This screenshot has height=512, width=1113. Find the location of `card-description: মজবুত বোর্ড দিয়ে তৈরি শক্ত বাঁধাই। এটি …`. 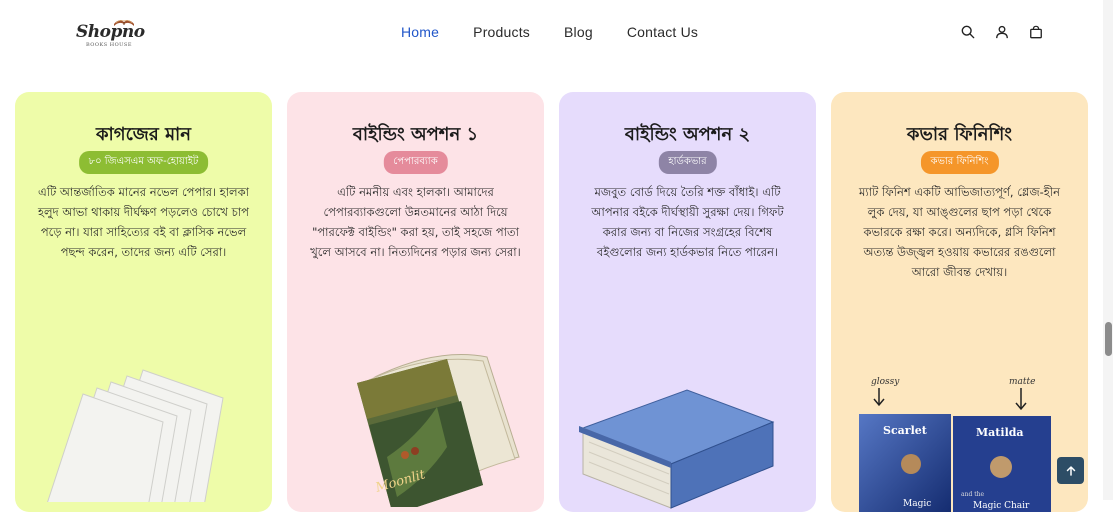

card-description: মজবুত বোর্ড দিয়ে তৈরি শক্ত বাঁধাই। এটি … is located at coordinates (687, 222).